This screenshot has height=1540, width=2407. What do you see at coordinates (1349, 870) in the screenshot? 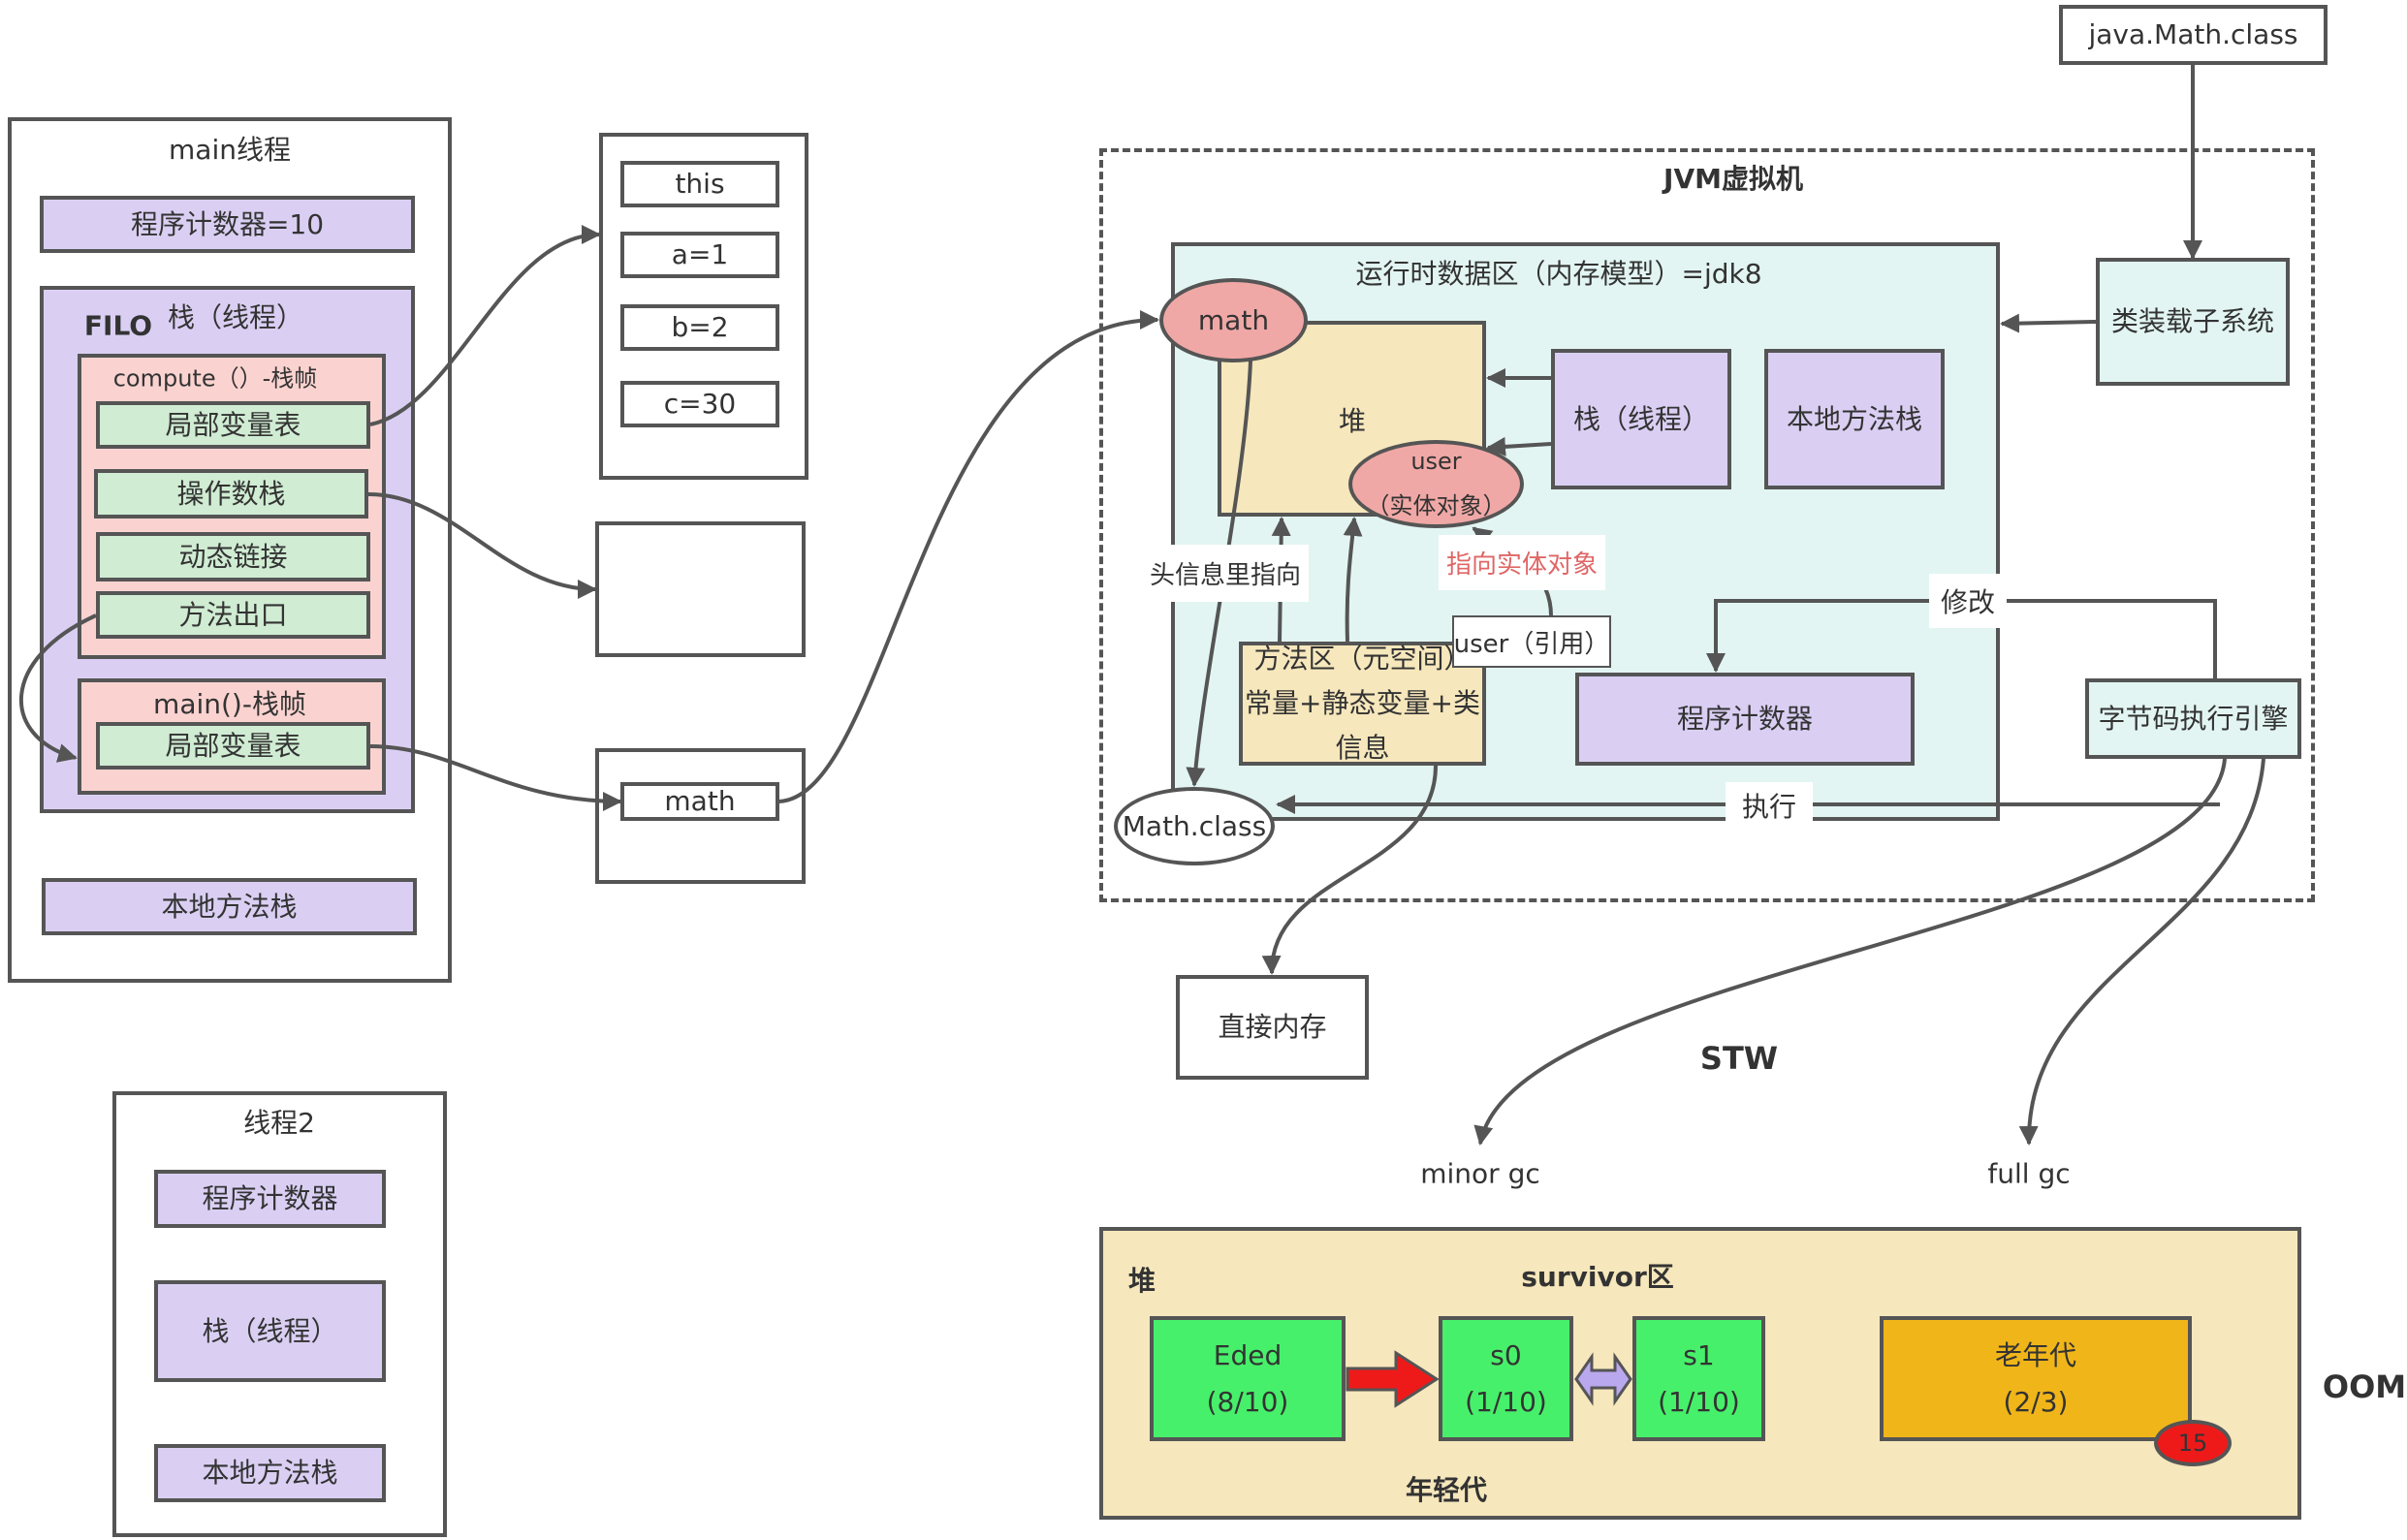
I see `arrow-direct-memory` at bounding box center [1349, 870].